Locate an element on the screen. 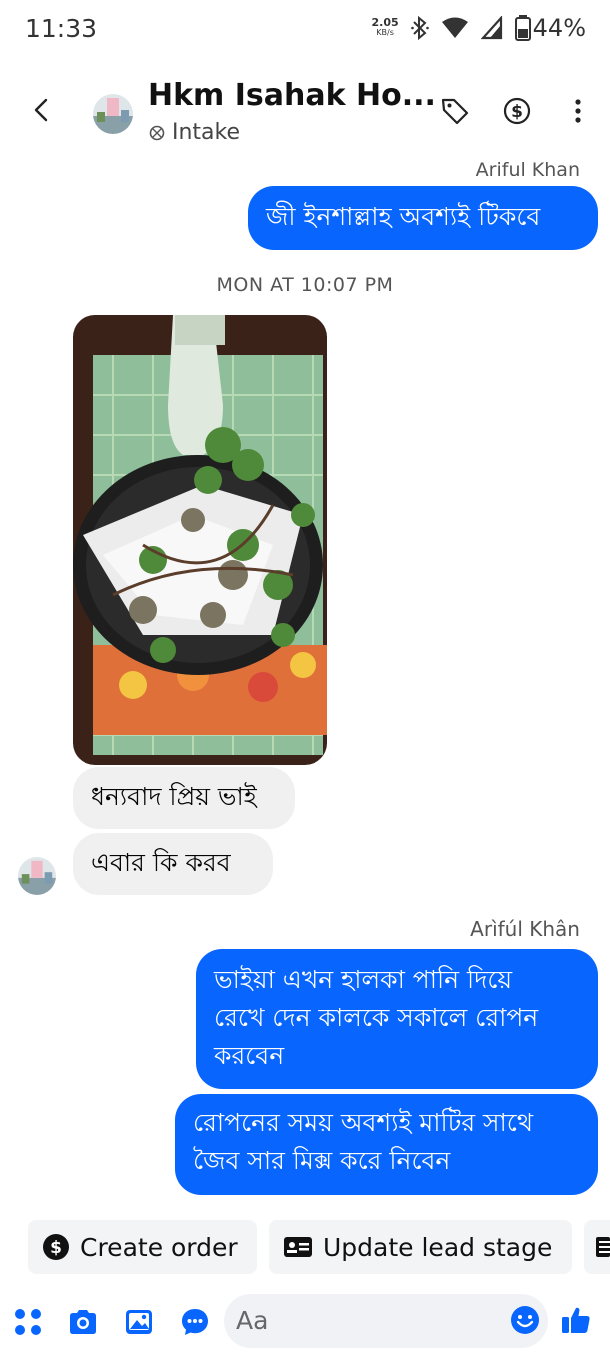  message-line: রোপনের সময় অবশ্যই মাটির সাথে is located at coordinates (363, 1122).